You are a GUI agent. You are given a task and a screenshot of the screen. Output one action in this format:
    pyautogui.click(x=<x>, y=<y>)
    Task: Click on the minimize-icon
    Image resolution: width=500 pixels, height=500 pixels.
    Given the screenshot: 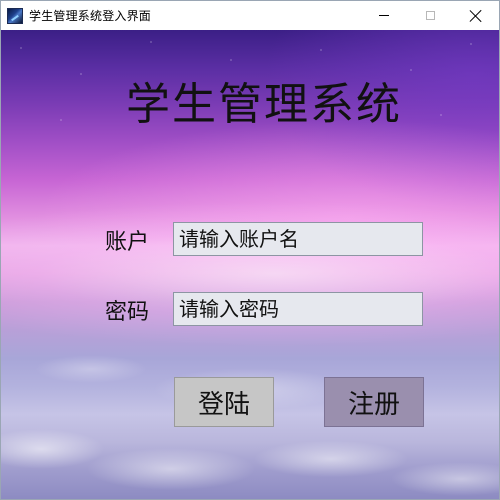 What is the action you would take?
    pyautogui.click(x=384, y=15)
    